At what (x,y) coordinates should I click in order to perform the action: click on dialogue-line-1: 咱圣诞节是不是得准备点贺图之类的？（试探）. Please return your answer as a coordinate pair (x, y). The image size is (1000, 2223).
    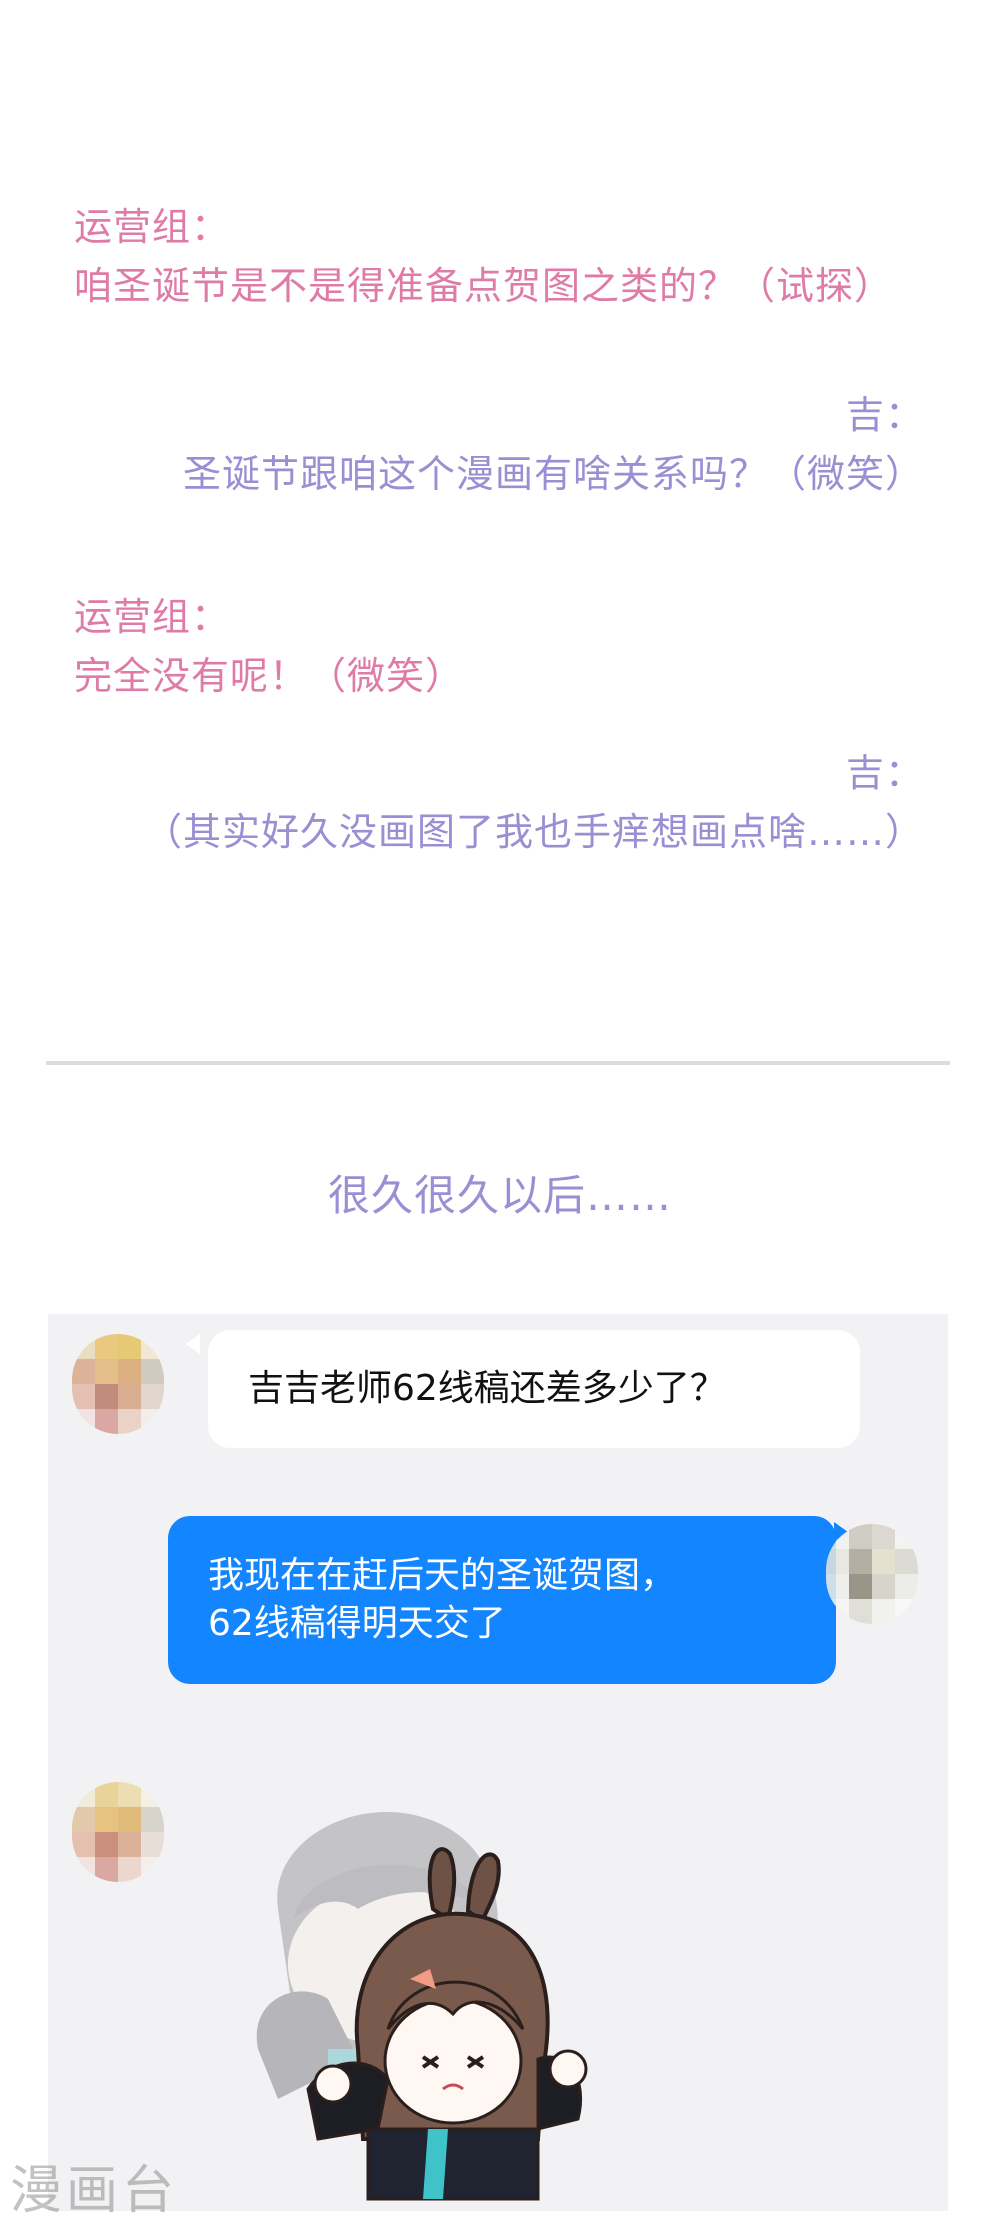
    Looking at the image, I should click on (484, 286).